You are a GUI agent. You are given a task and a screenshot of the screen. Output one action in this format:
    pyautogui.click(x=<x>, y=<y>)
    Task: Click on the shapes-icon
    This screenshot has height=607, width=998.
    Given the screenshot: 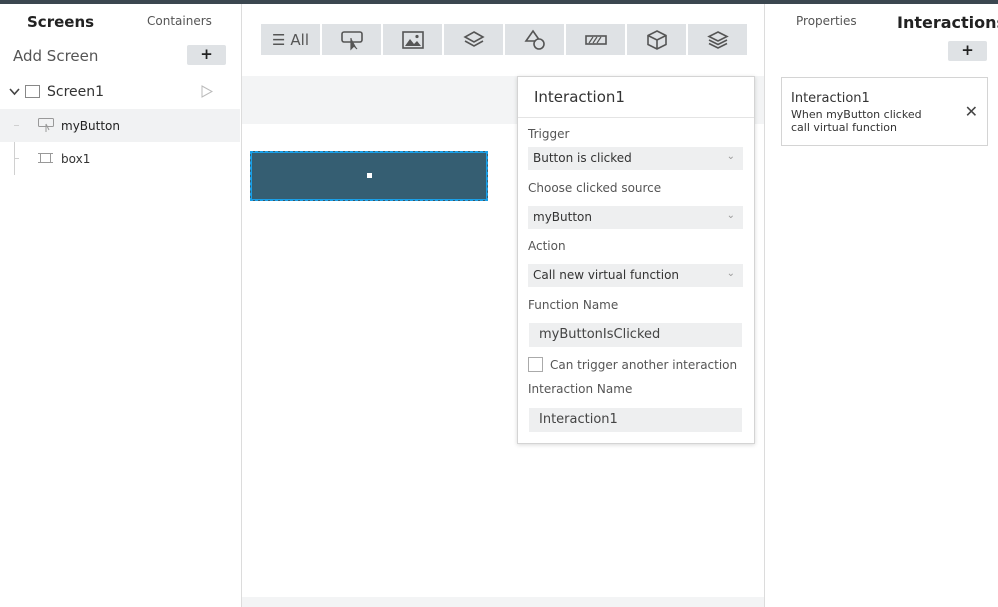 What is the action you would take?
    pyautogui.click(x=534, y=39)
    